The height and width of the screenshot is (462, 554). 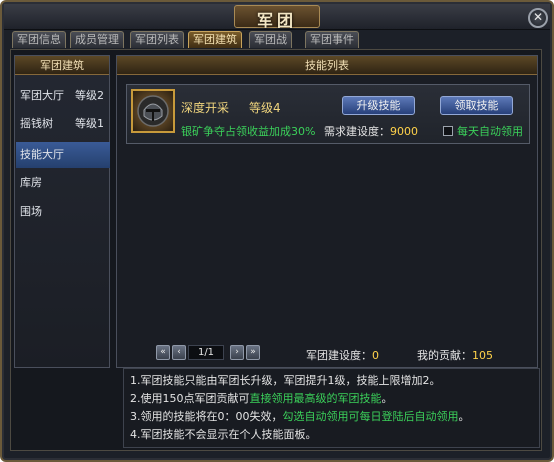 What do you see at coordinates (215, 39) in the screenshot?
I see `tab-legion-buildings: 军团建筑` at bounding box center [215, 39].